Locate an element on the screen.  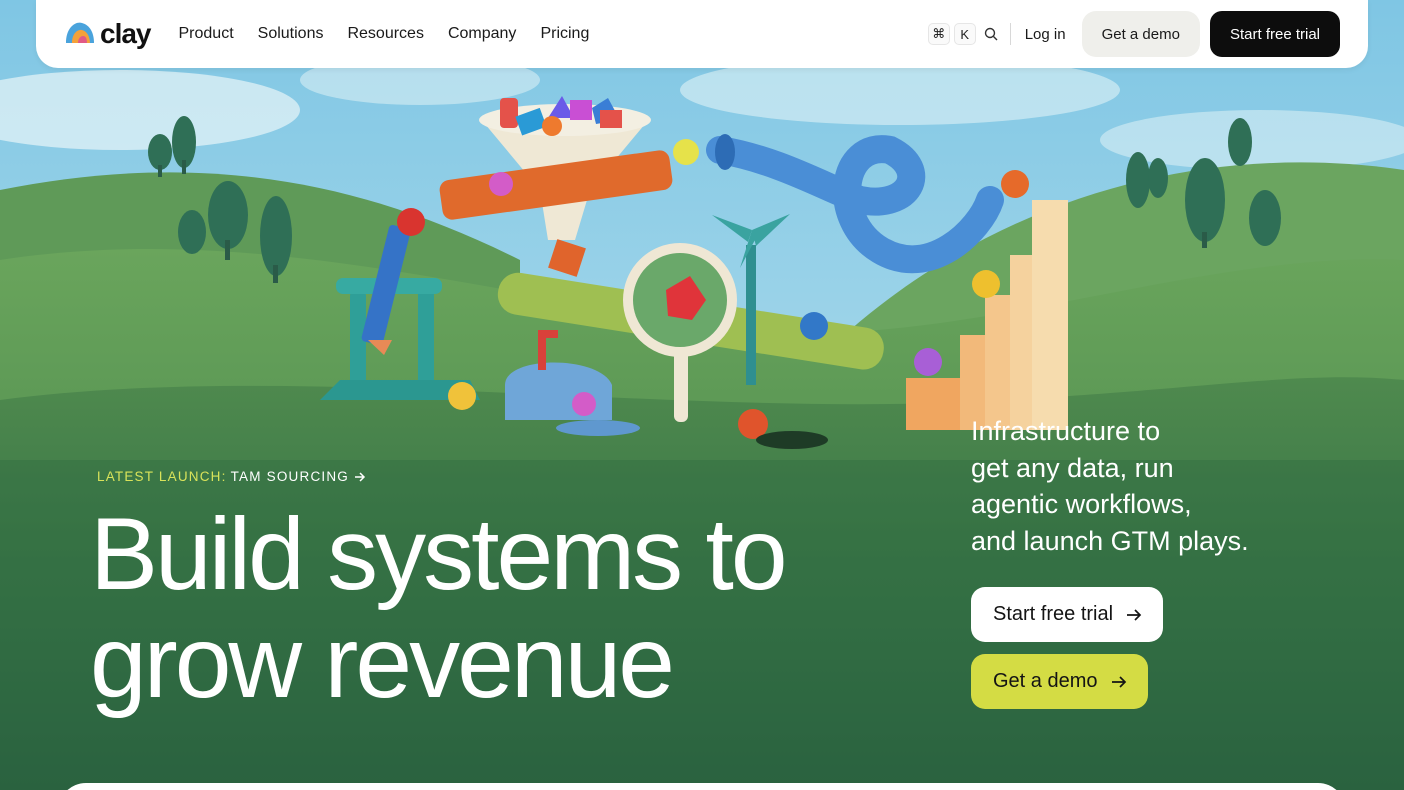
hero-start-trial-button: Start free trial is located at coordinates (1067, 614).